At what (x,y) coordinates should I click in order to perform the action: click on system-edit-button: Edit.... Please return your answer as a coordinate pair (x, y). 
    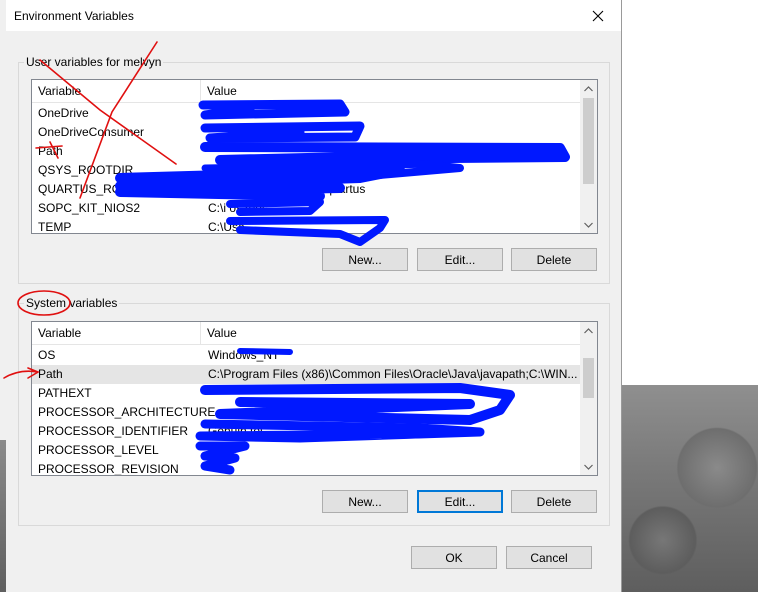
    Looking at the image, I should click on (460, 501).